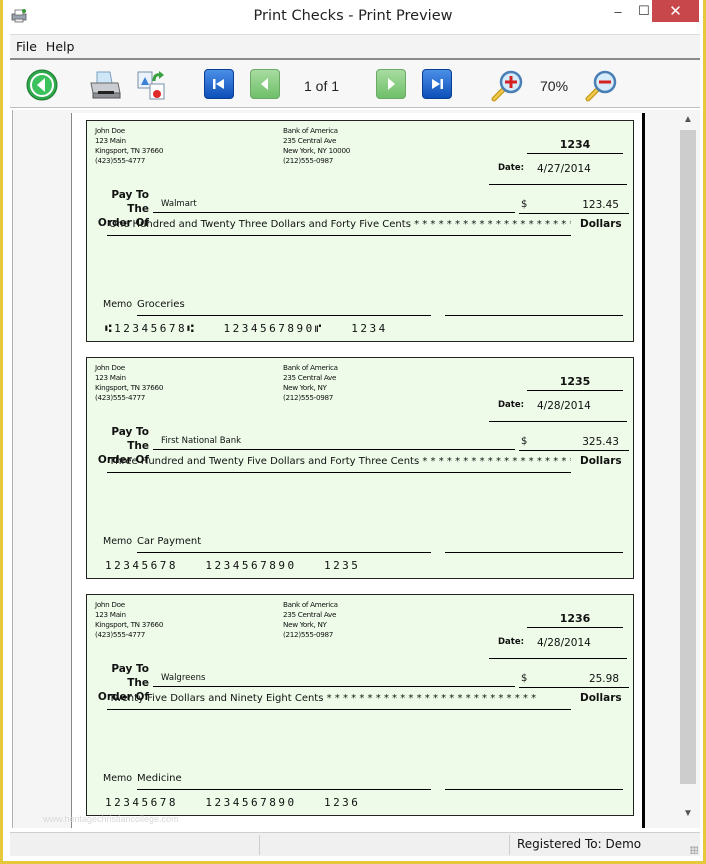 This screenshot has height=864, width=706. Describe the element at coordinates (284, 544) in the screenshot. I see `memo: Car Payment` at that location.